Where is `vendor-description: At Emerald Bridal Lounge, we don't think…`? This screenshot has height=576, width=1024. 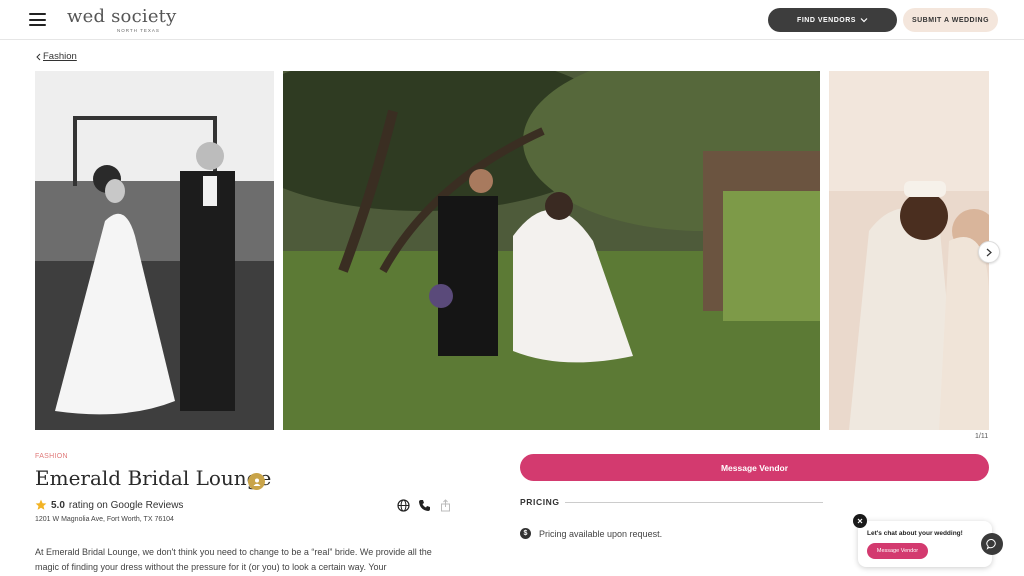 vendor-description: At Emerald Bridal Lounge, we don't think… is located at coordinates (233, 559).